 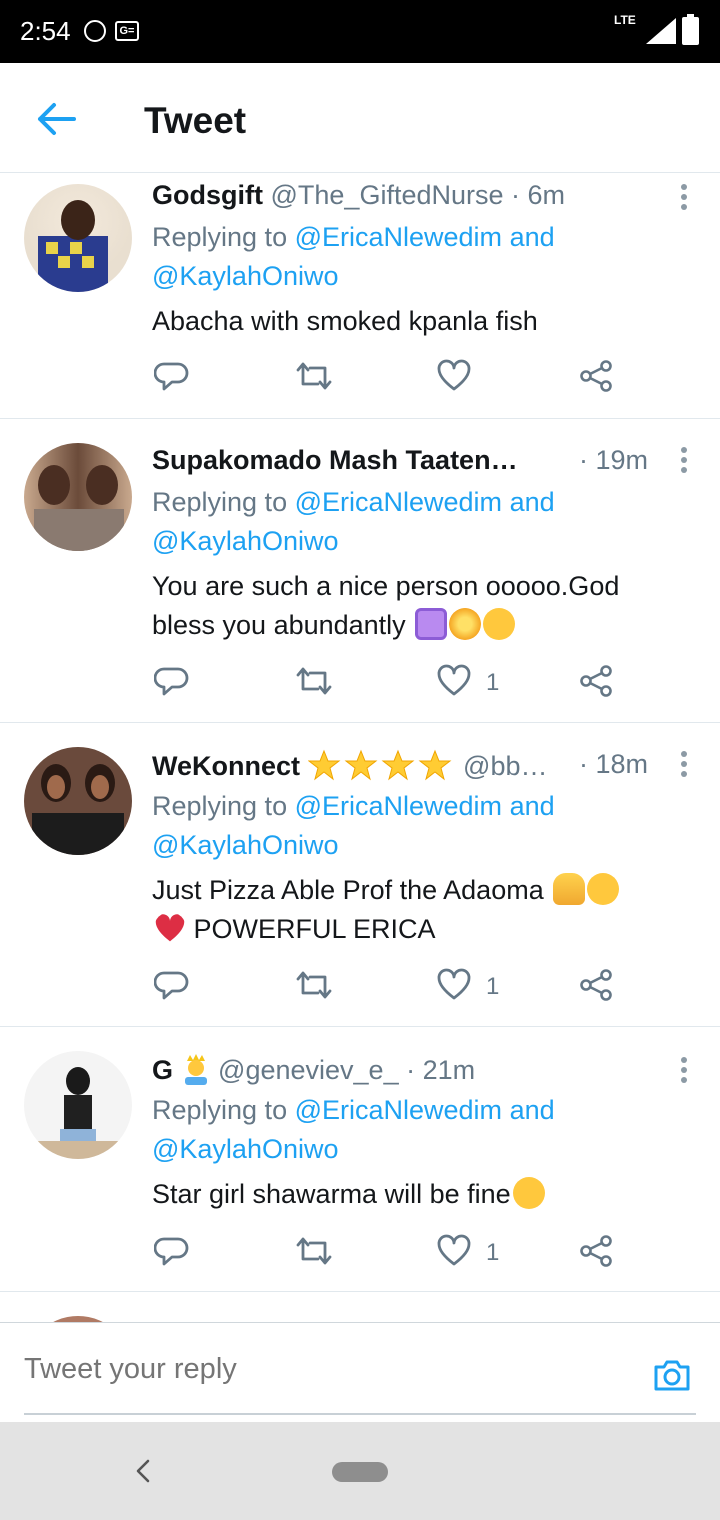 I want to click on author-handle: @geneviev_e_, so click(x=308, y=1070).